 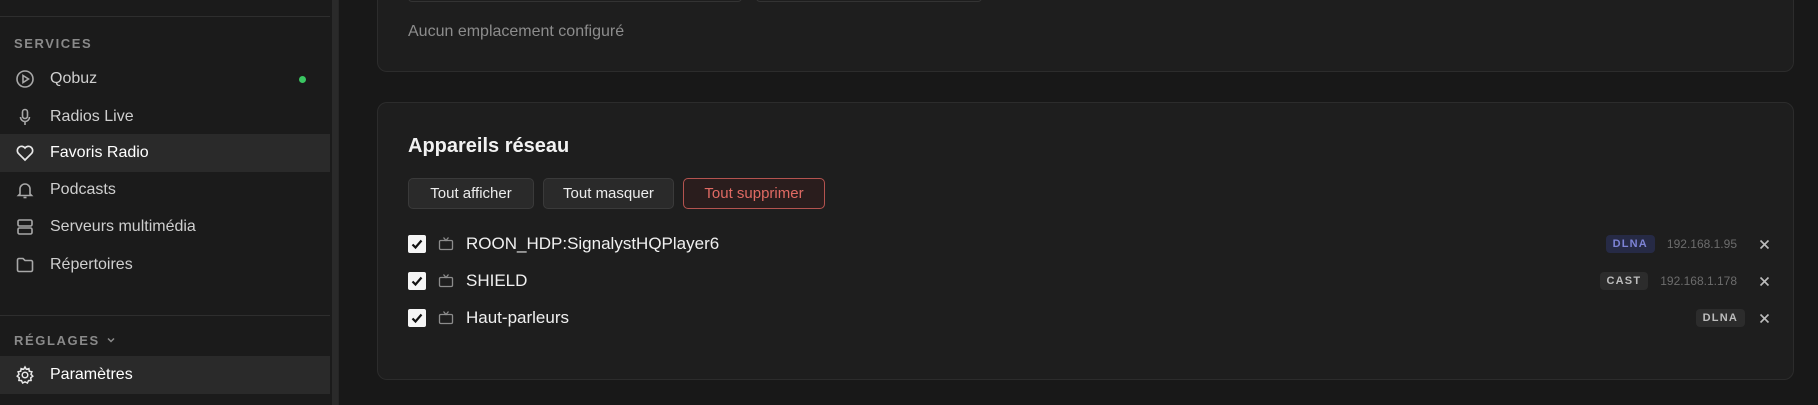 I want to click on sidebar-item-label: Paramètres, so click(x=91, y=374).